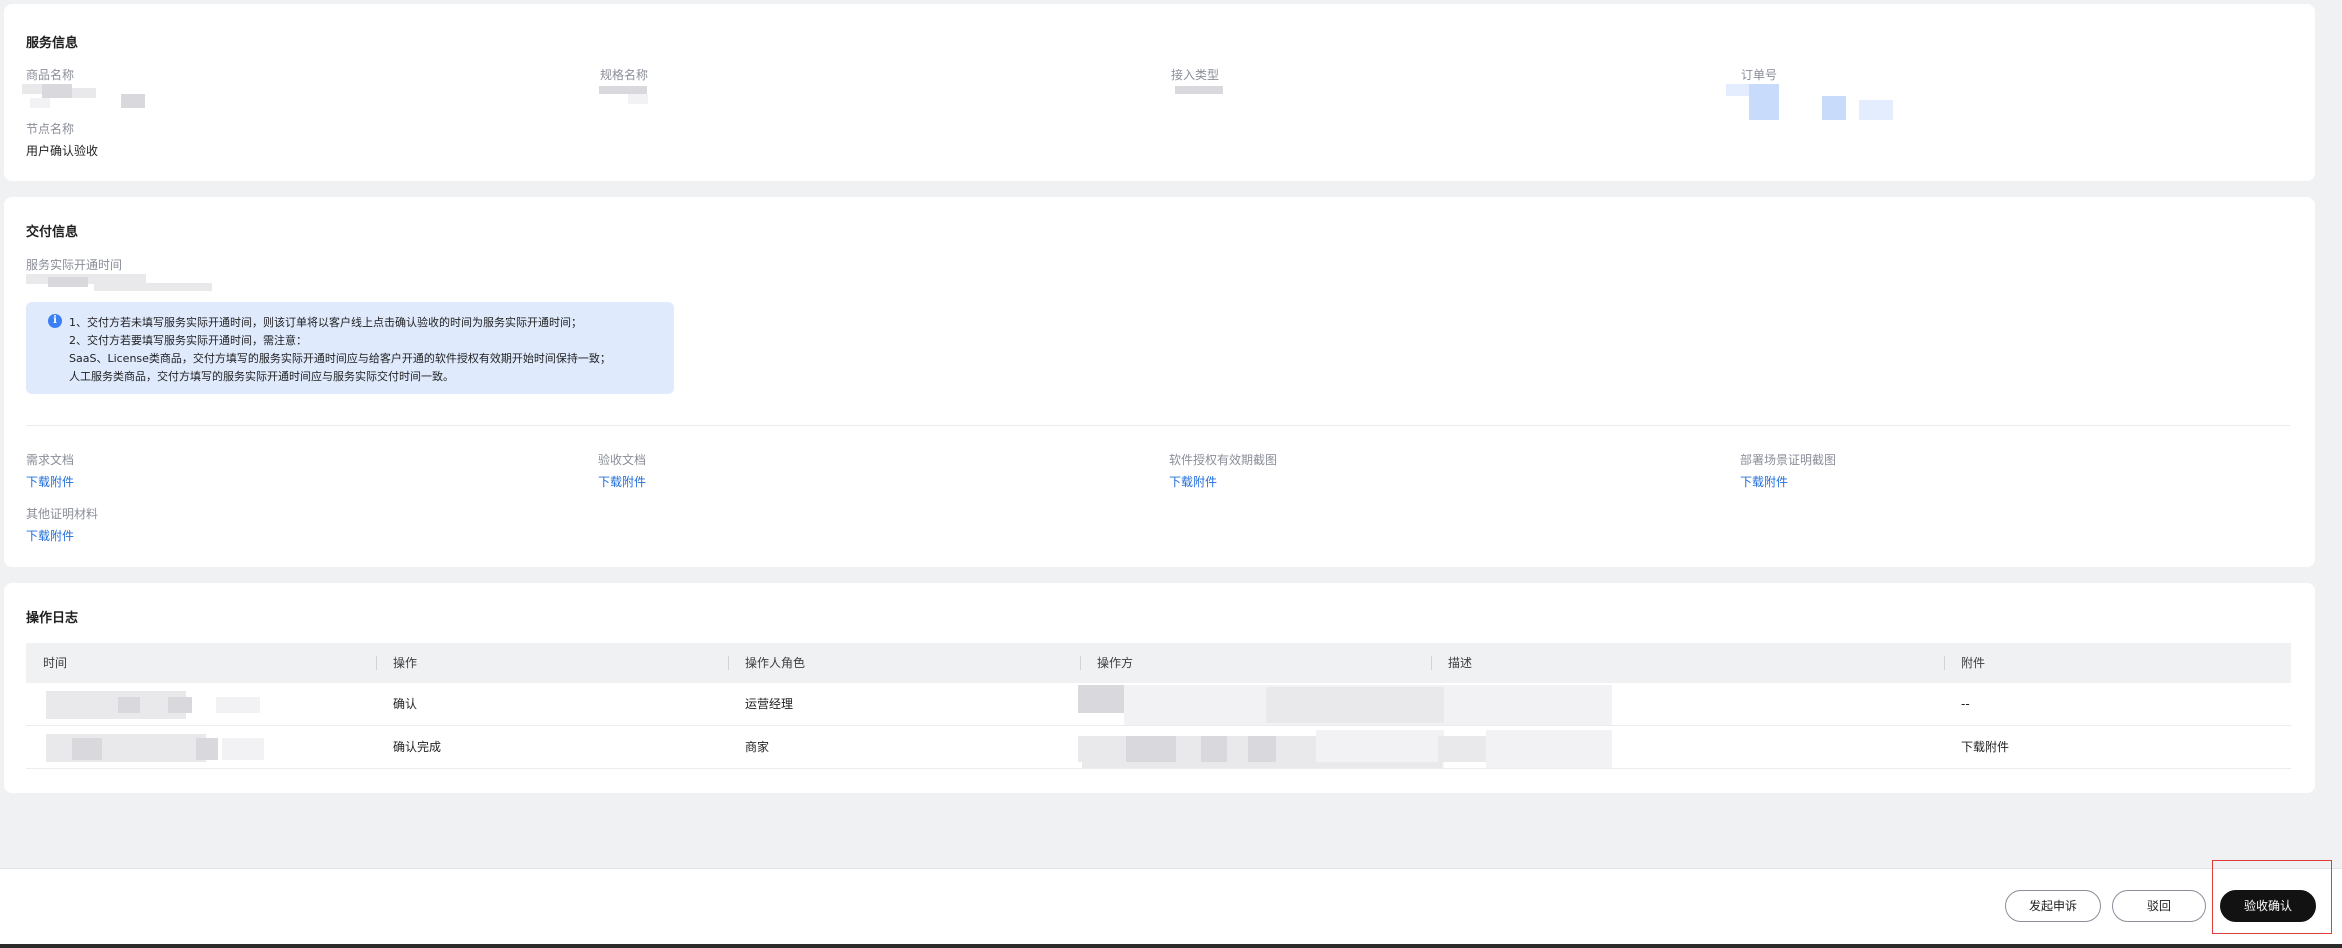  Describe the element at coordinates (50, 481) in the screenshot. I see `download-requirement-link: 下载附件` at that location.